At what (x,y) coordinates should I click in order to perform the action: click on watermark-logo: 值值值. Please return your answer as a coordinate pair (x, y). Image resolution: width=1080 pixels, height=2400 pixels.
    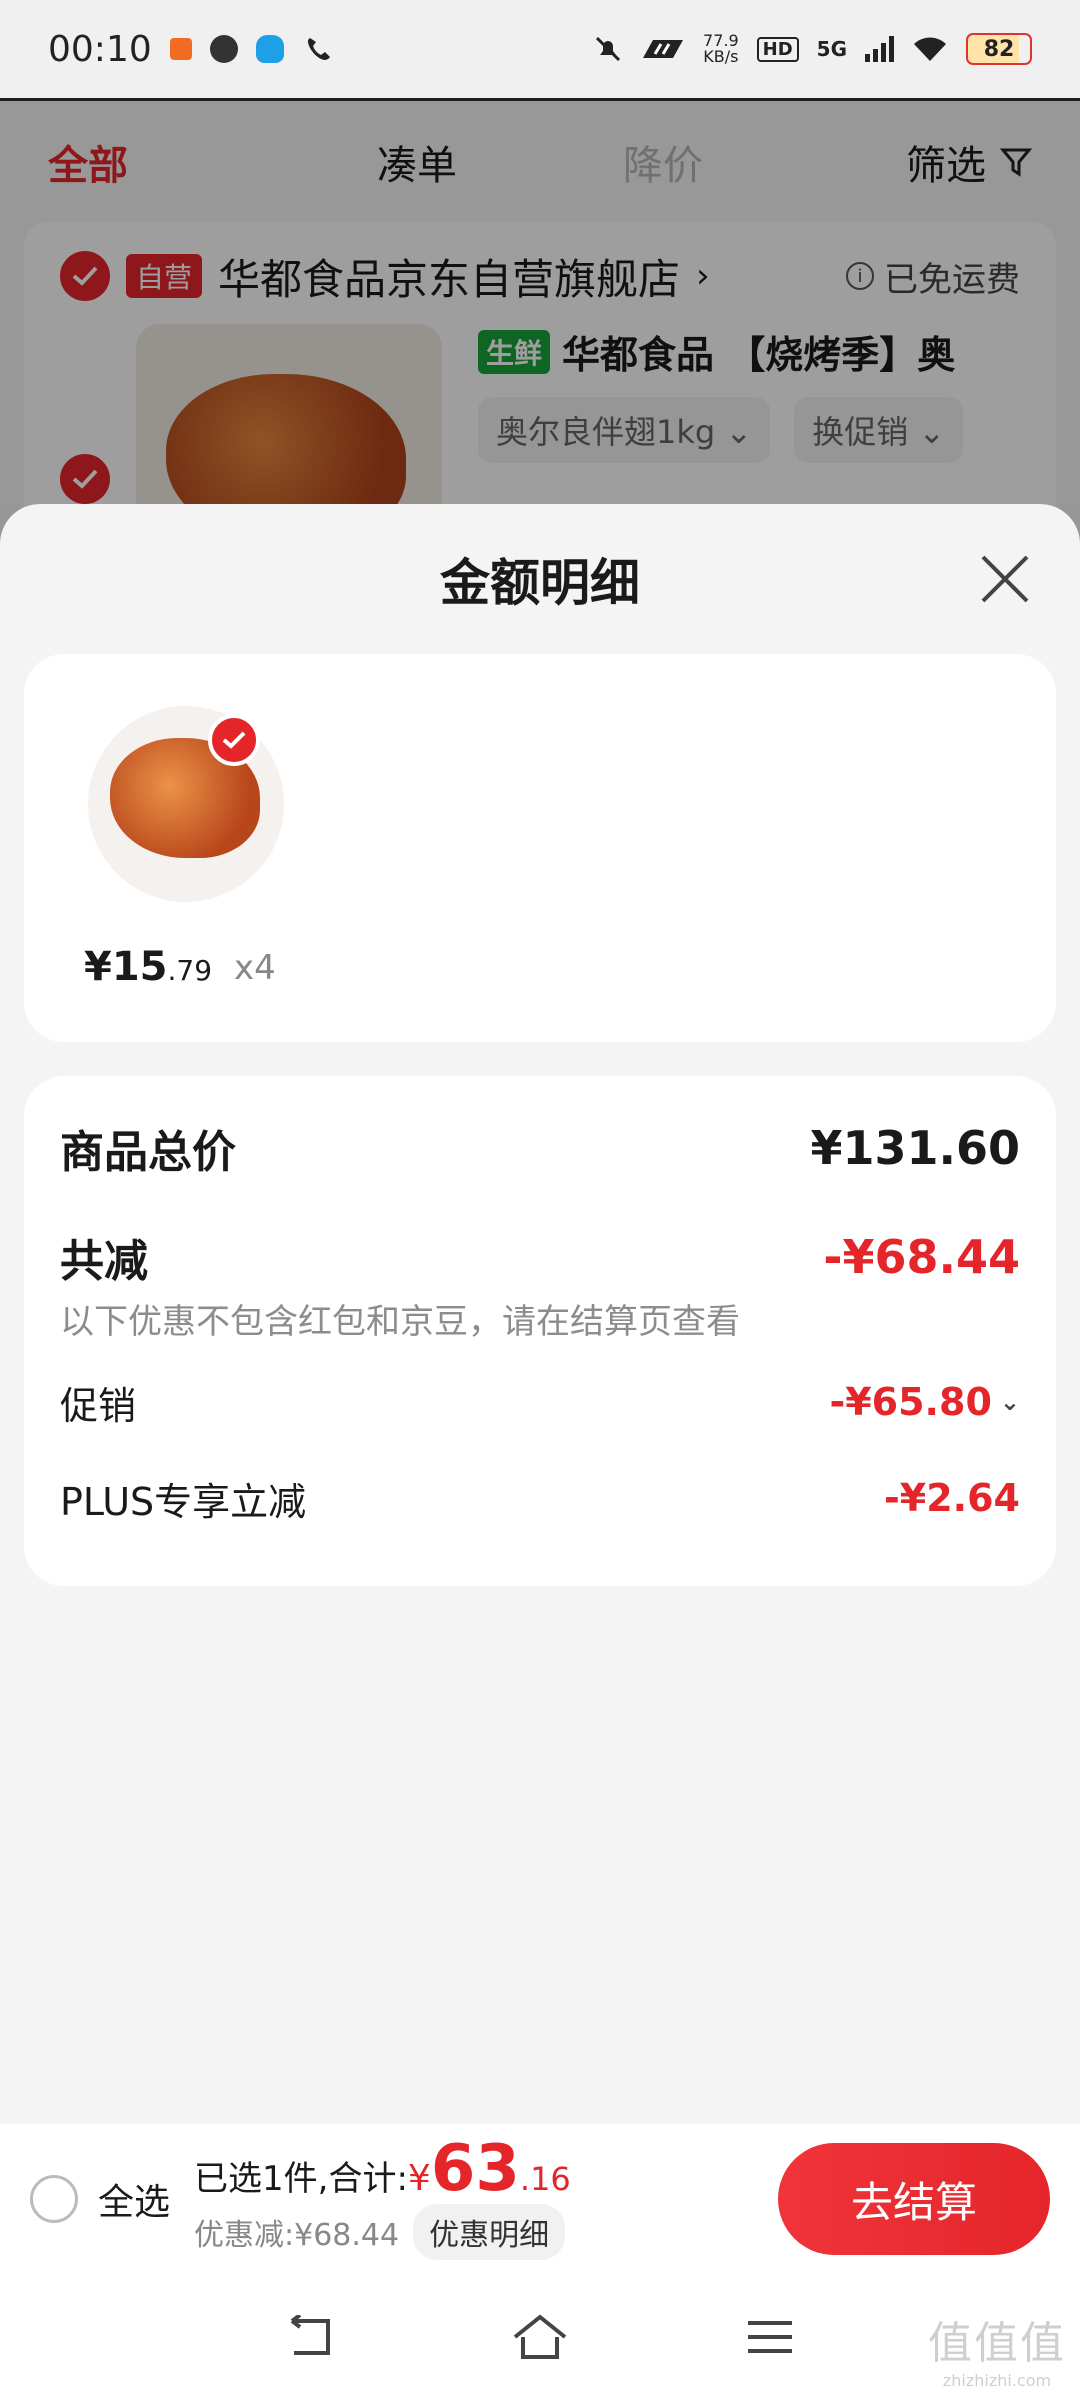
    Looking at the image, I should click on (997, 2343).